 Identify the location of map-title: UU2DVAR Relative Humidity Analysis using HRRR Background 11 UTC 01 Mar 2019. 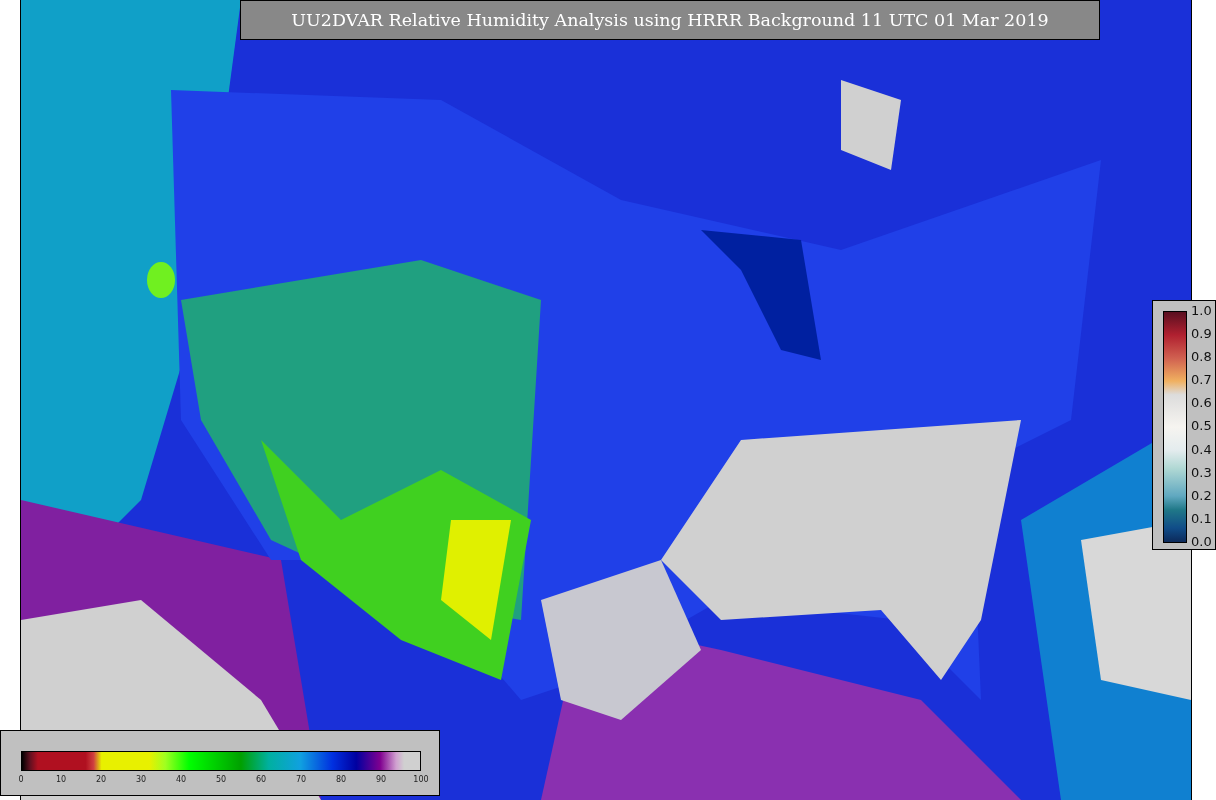
(670, 20).